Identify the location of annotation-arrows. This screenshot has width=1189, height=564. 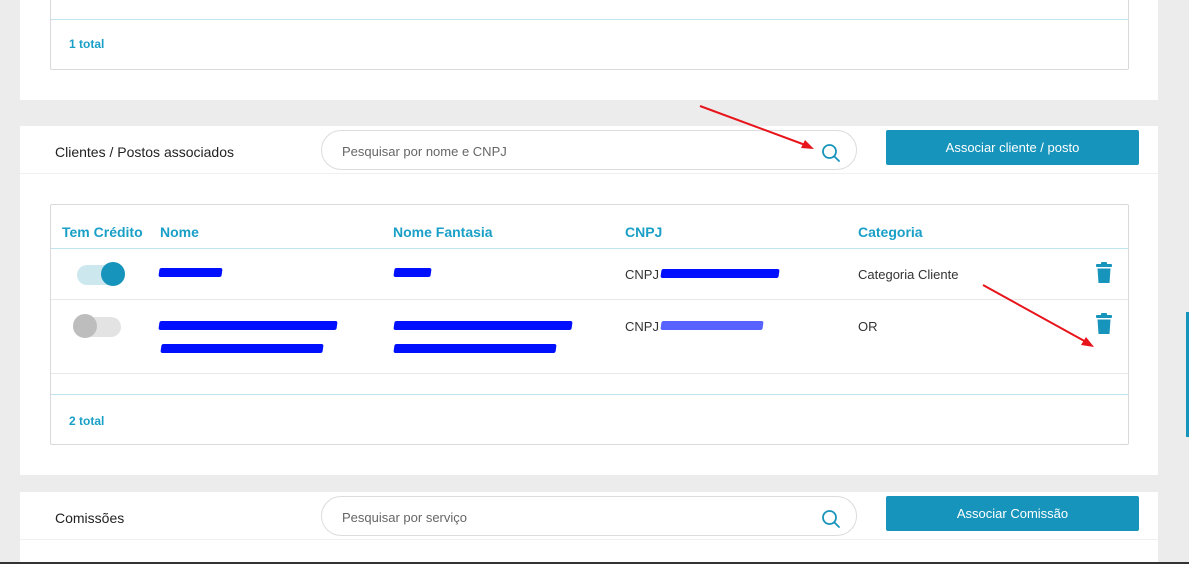
(896, 226).